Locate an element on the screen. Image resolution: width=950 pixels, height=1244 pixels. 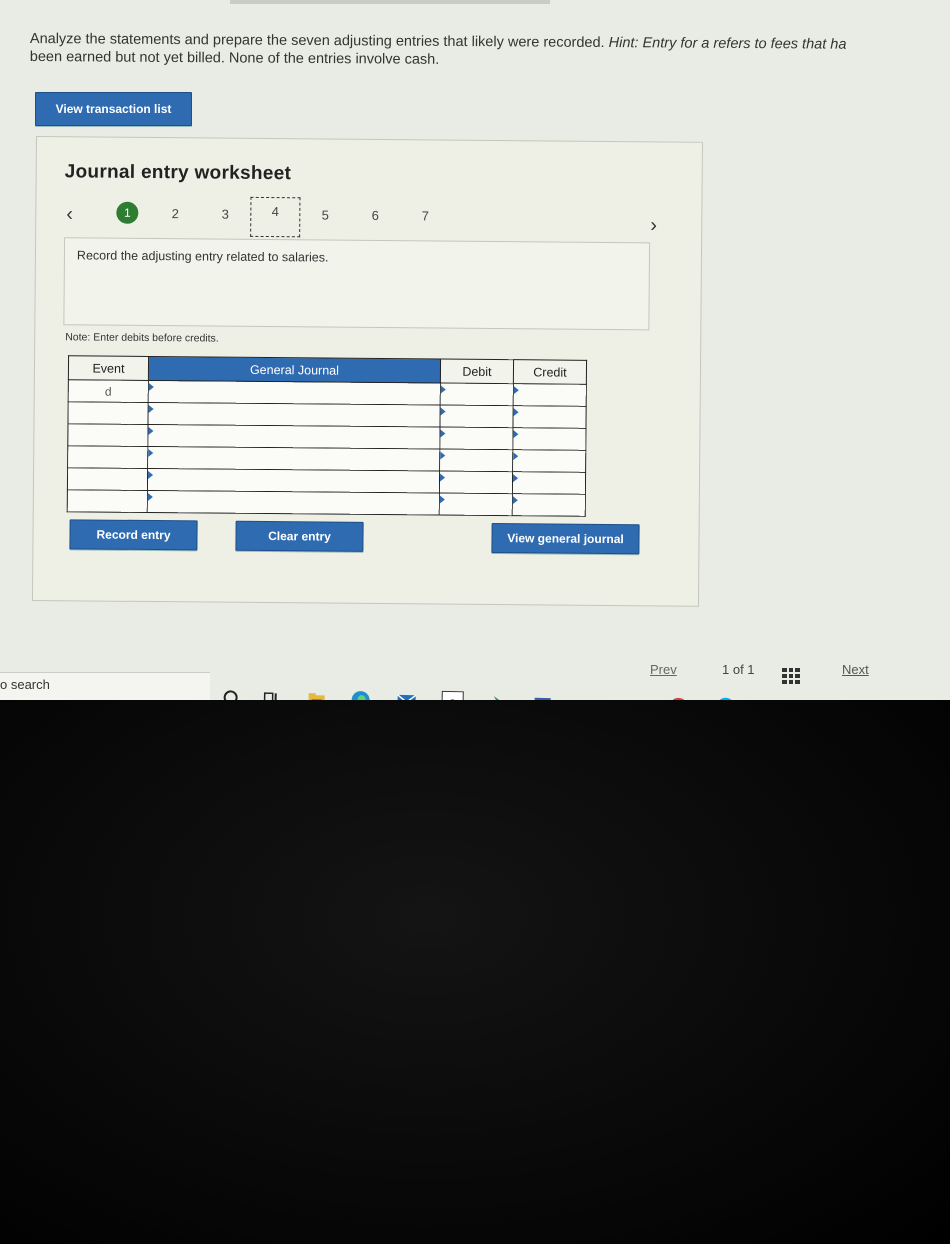
mail-icon is located at coordinates (406, 695).